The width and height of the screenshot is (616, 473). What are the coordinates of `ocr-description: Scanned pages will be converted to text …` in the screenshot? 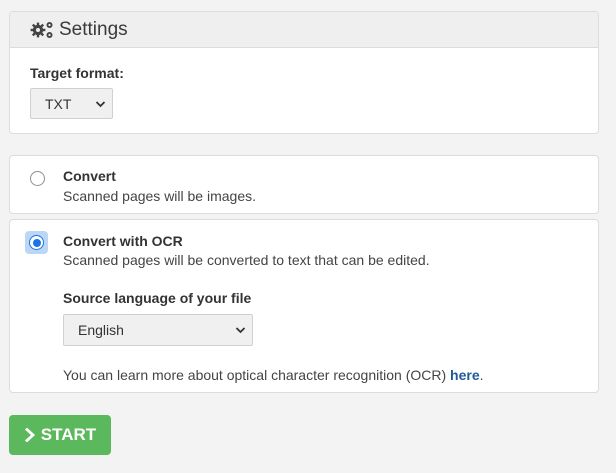 It's located at (246, 260).